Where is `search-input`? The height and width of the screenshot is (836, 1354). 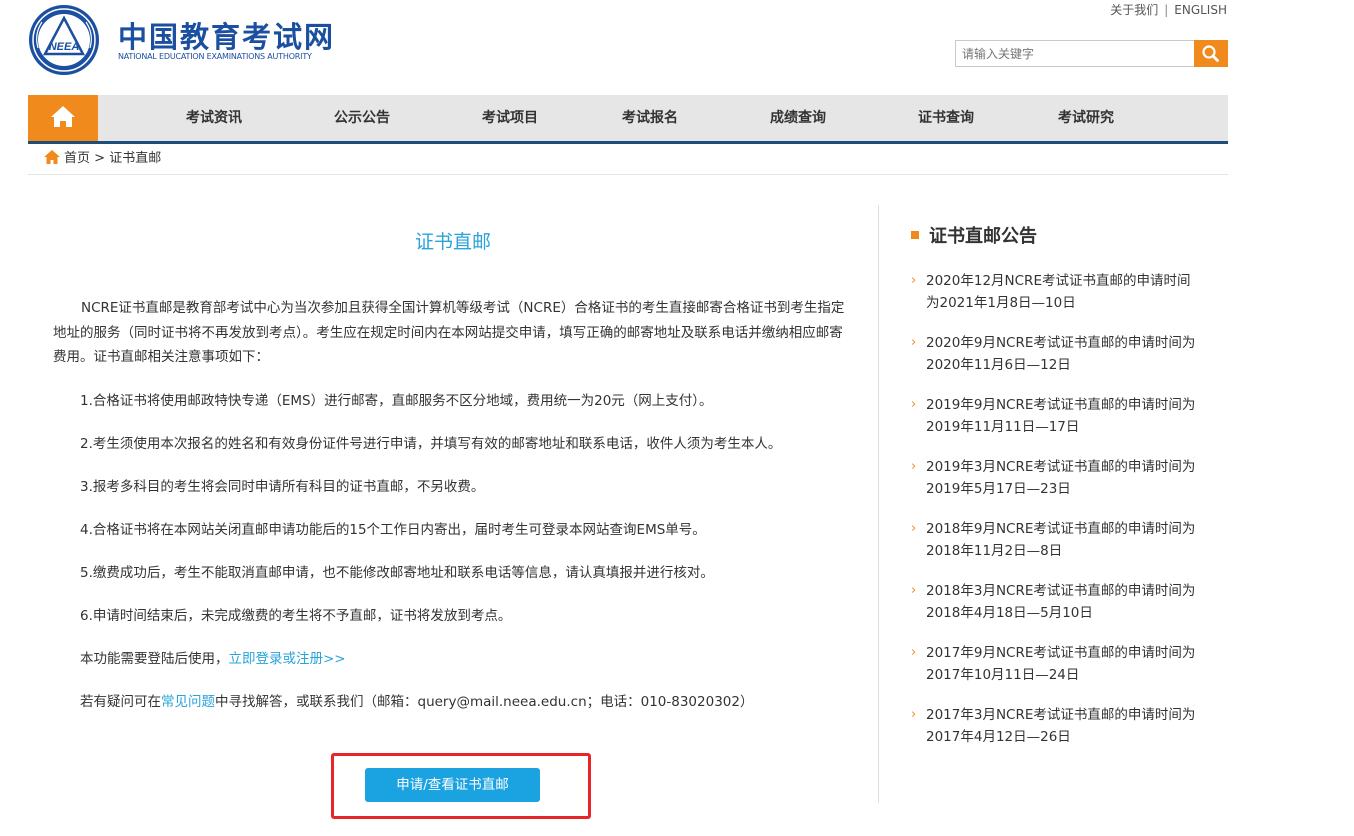
search-input is located at coordinates (1075, 53).